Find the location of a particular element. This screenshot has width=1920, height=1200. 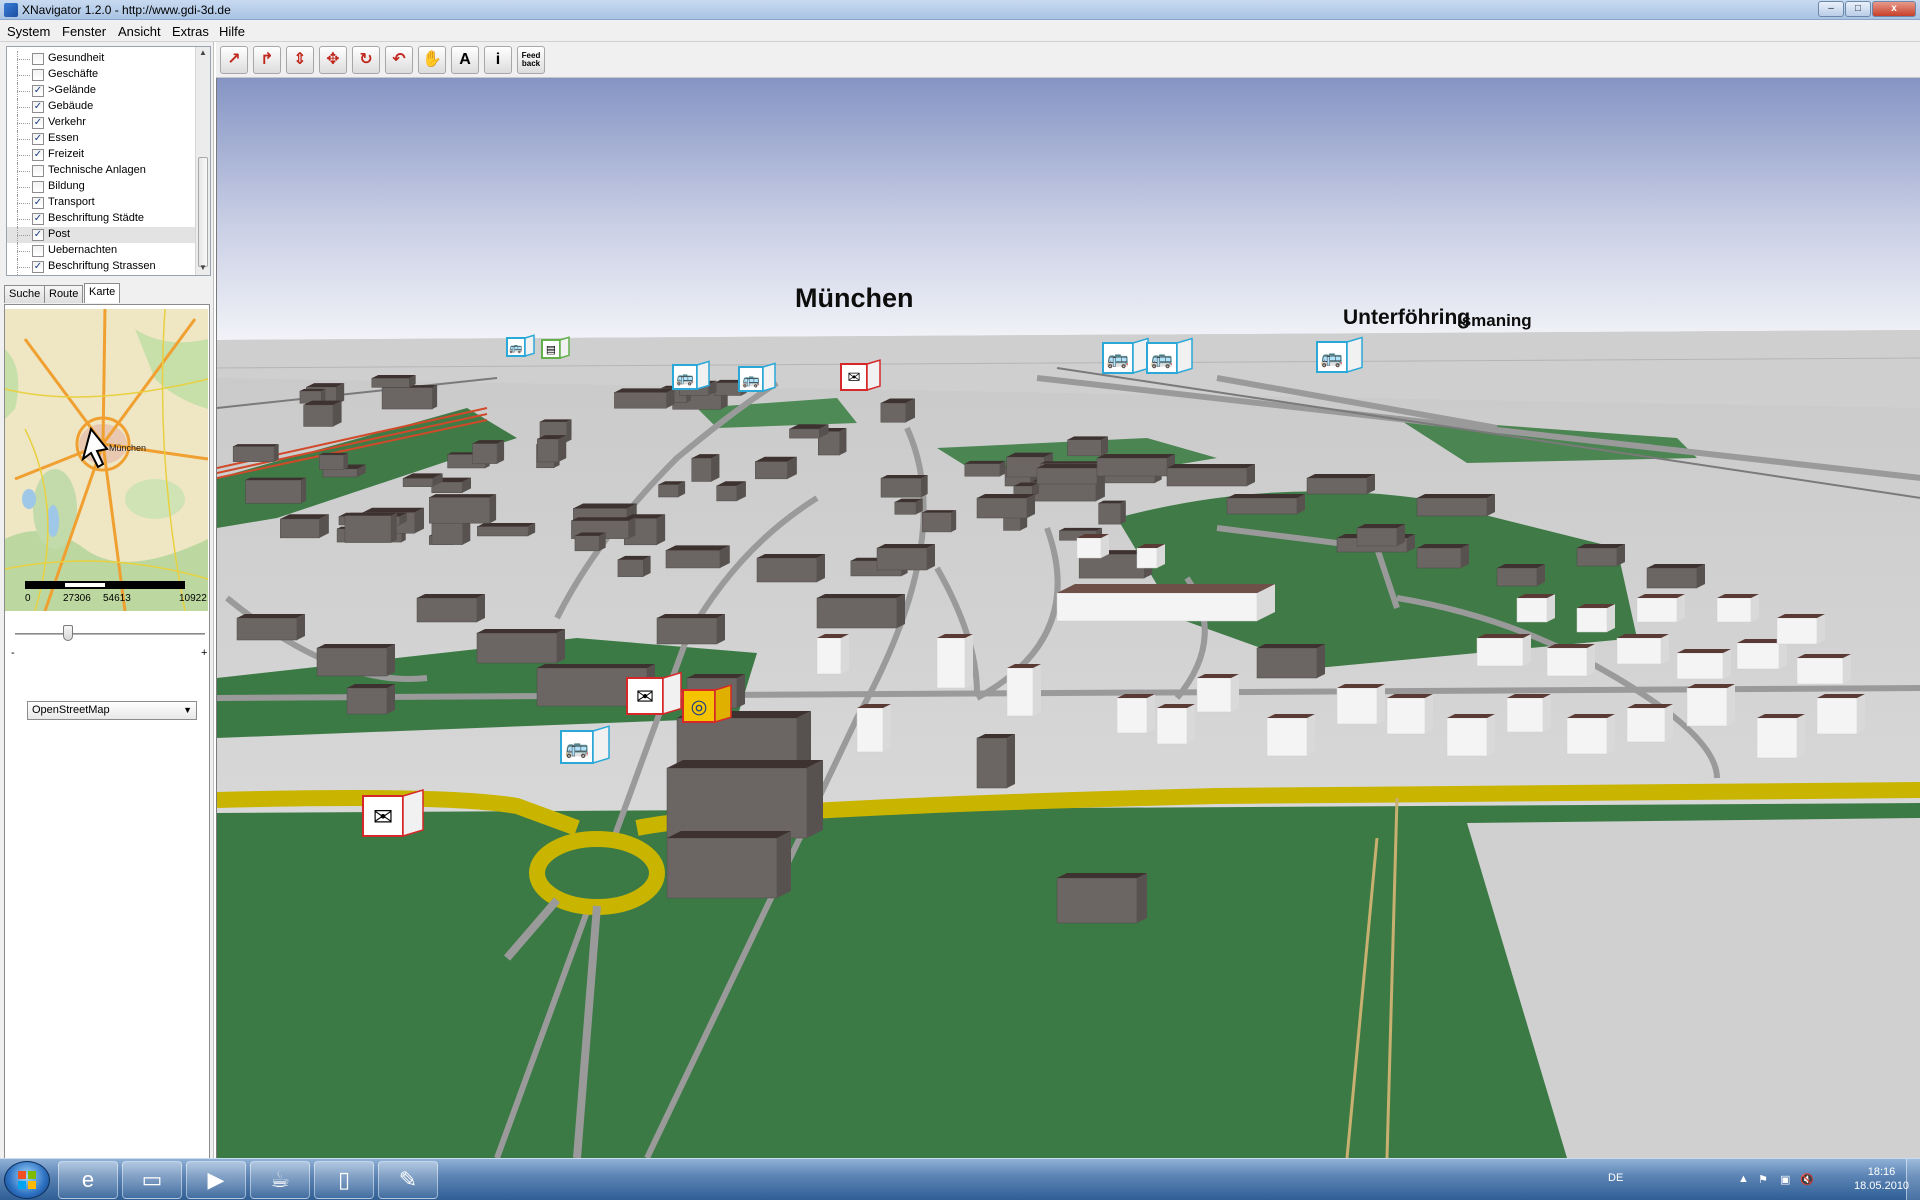

tab-route: Route is located at coordinates (64, 294).